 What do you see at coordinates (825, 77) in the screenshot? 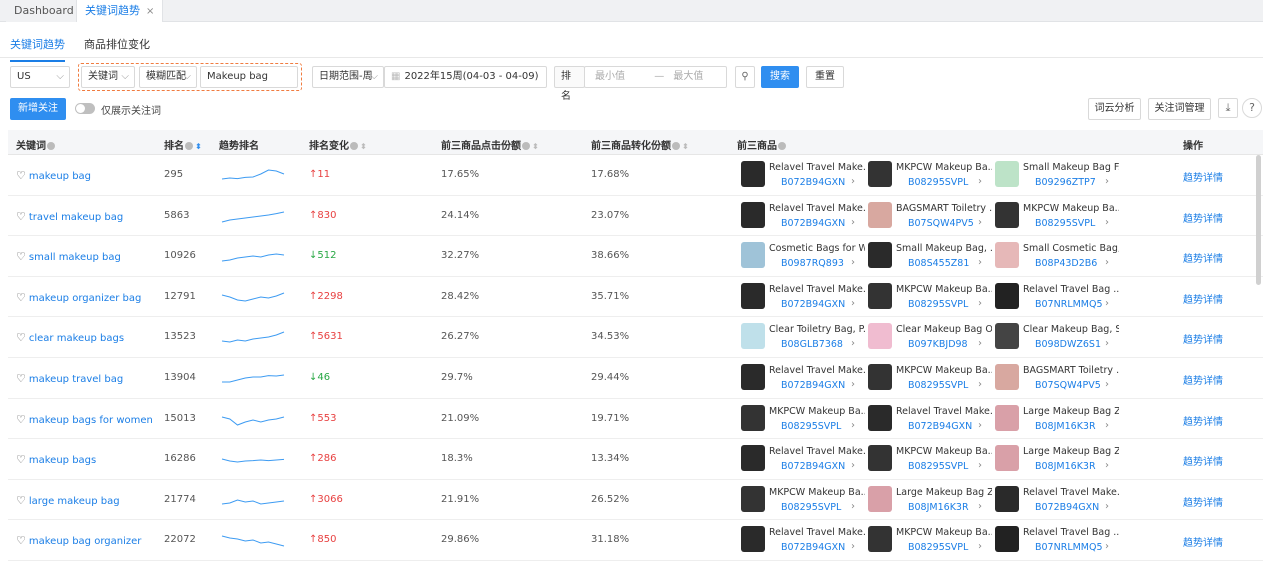
I see `reset-button: 重置` at bounding box center [825, 77].